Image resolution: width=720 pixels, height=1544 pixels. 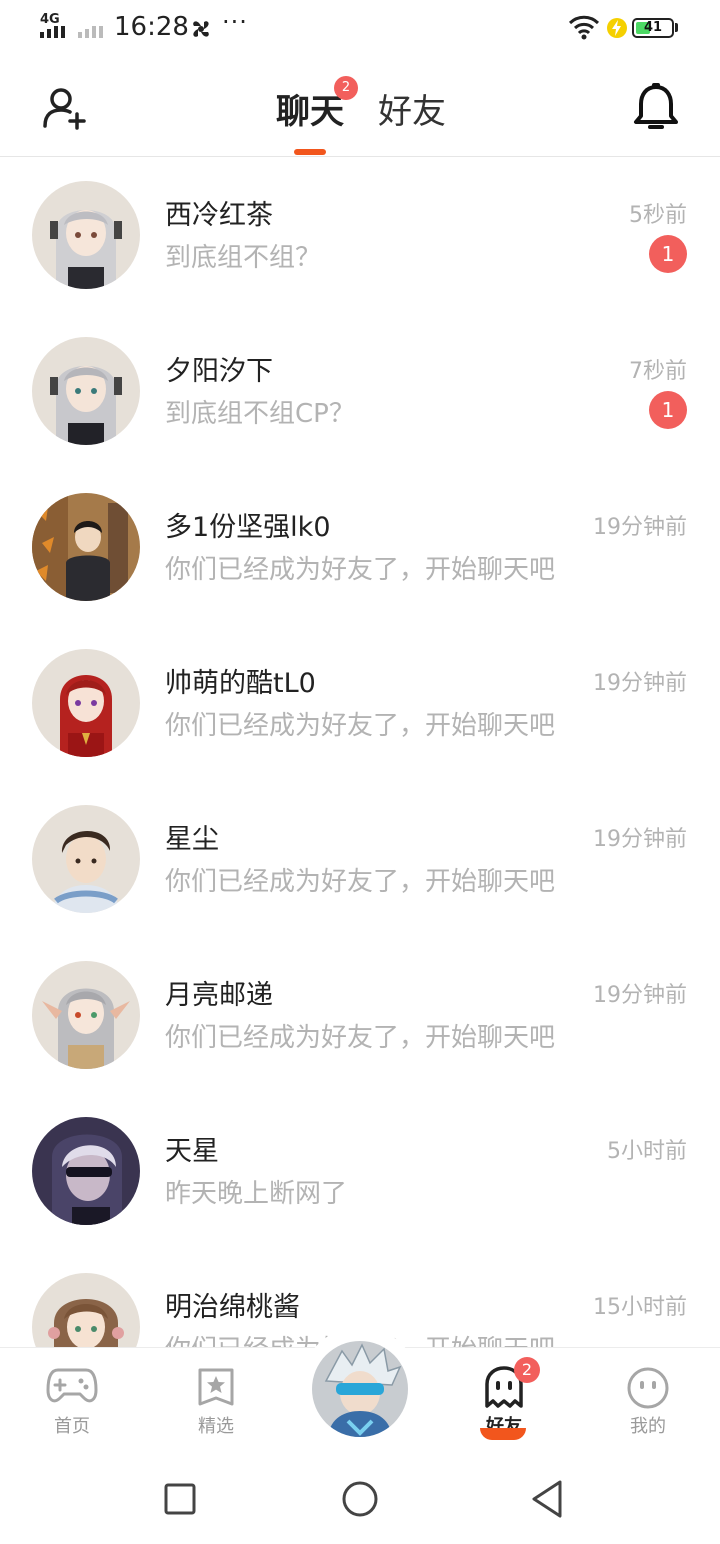 I want to click on chat-name: 明治绵桃酱, so click(x=232, y=1307).